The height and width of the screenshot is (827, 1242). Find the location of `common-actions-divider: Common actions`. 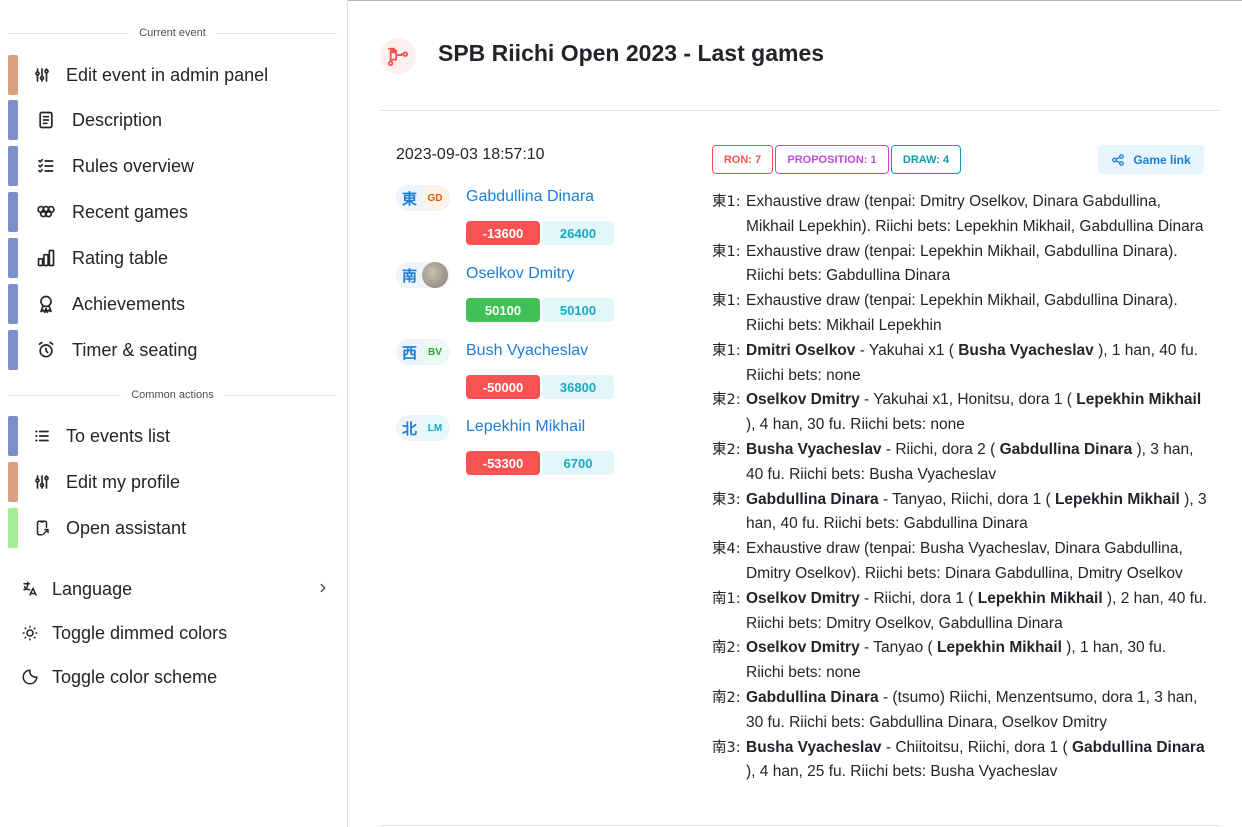

common-actions-divider: Common actions is located at coordinates (173, 395).